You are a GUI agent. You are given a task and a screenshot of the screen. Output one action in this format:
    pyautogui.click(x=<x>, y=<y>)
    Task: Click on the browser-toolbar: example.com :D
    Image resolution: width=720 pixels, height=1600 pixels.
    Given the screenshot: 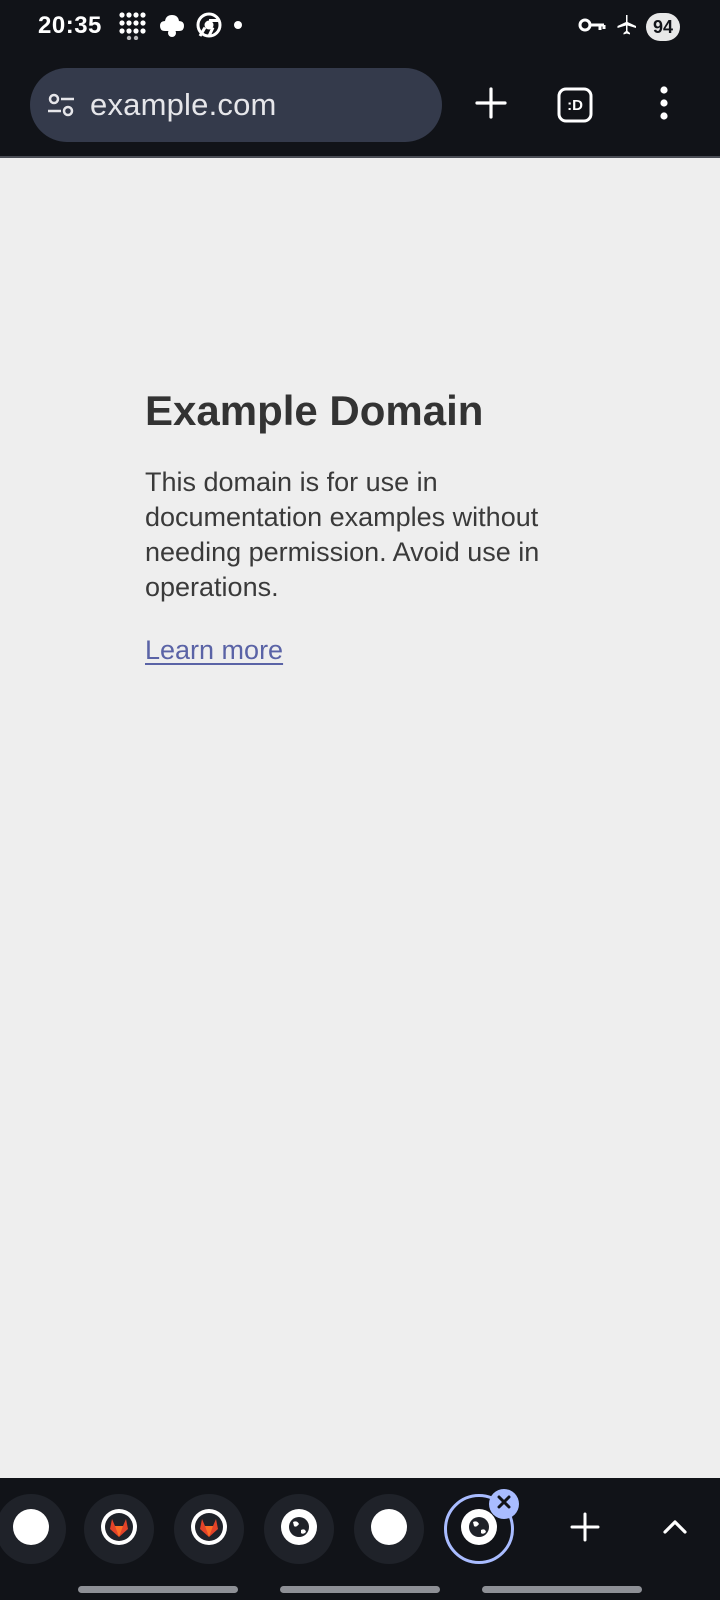 What is the action you would take?
    pyautogui.click(x=360, y=107)
    